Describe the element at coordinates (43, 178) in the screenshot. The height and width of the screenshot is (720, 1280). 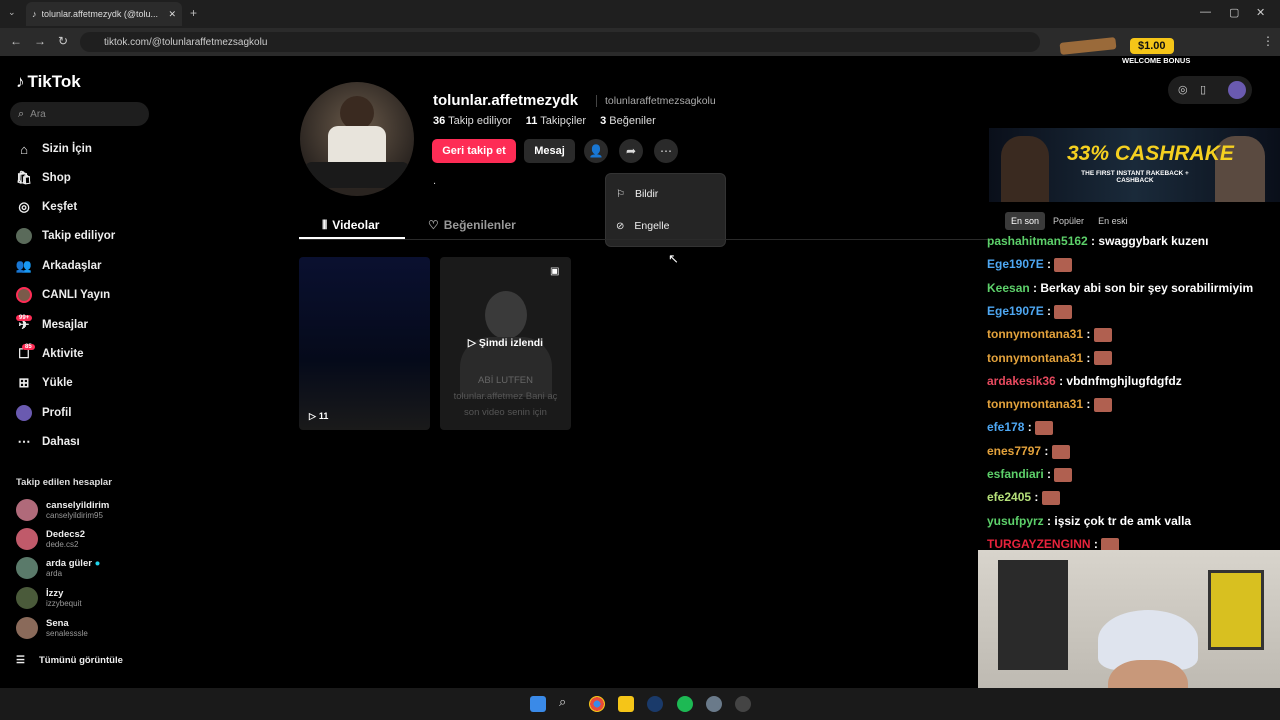
I see `sidebar-item-shop: 🛍 Shop` at that location.